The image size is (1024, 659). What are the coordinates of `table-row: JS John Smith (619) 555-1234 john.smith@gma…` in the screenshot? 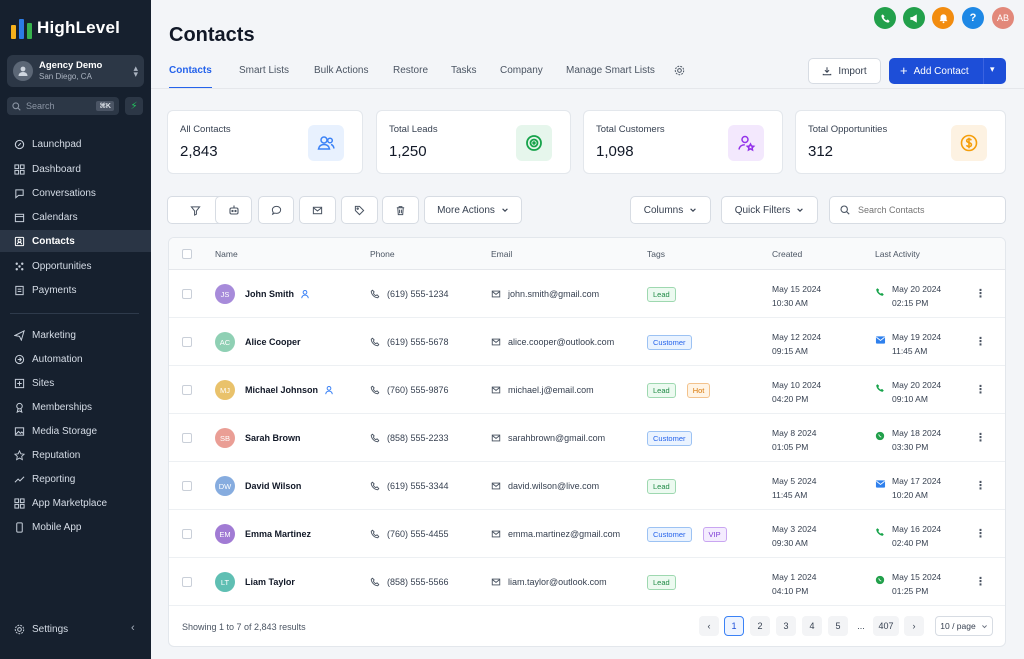 It's located at (587, 294).